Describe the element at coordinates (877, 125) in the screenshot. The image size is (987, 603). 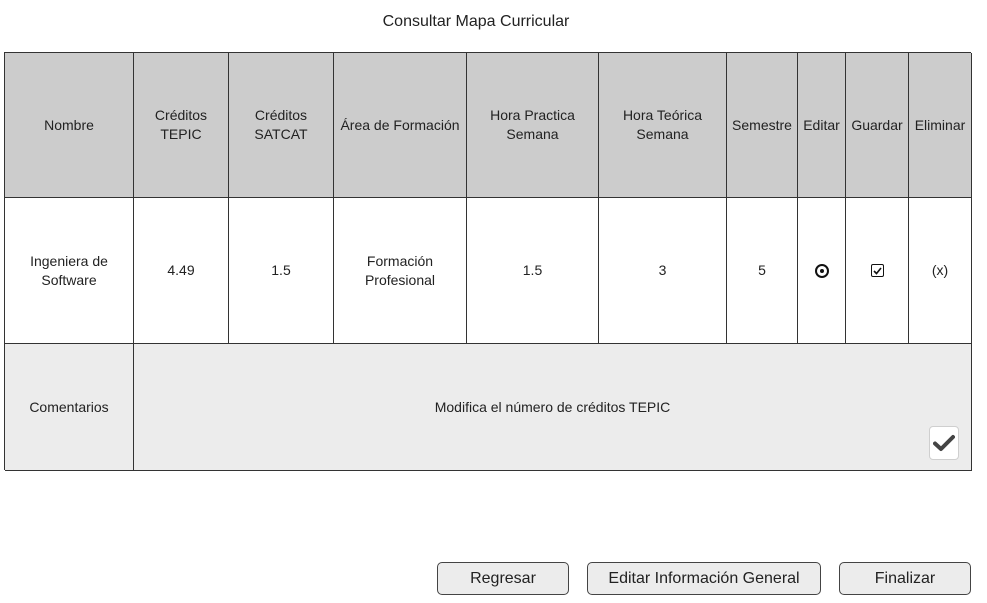
I see `header-guardar: Guardar` at that location.